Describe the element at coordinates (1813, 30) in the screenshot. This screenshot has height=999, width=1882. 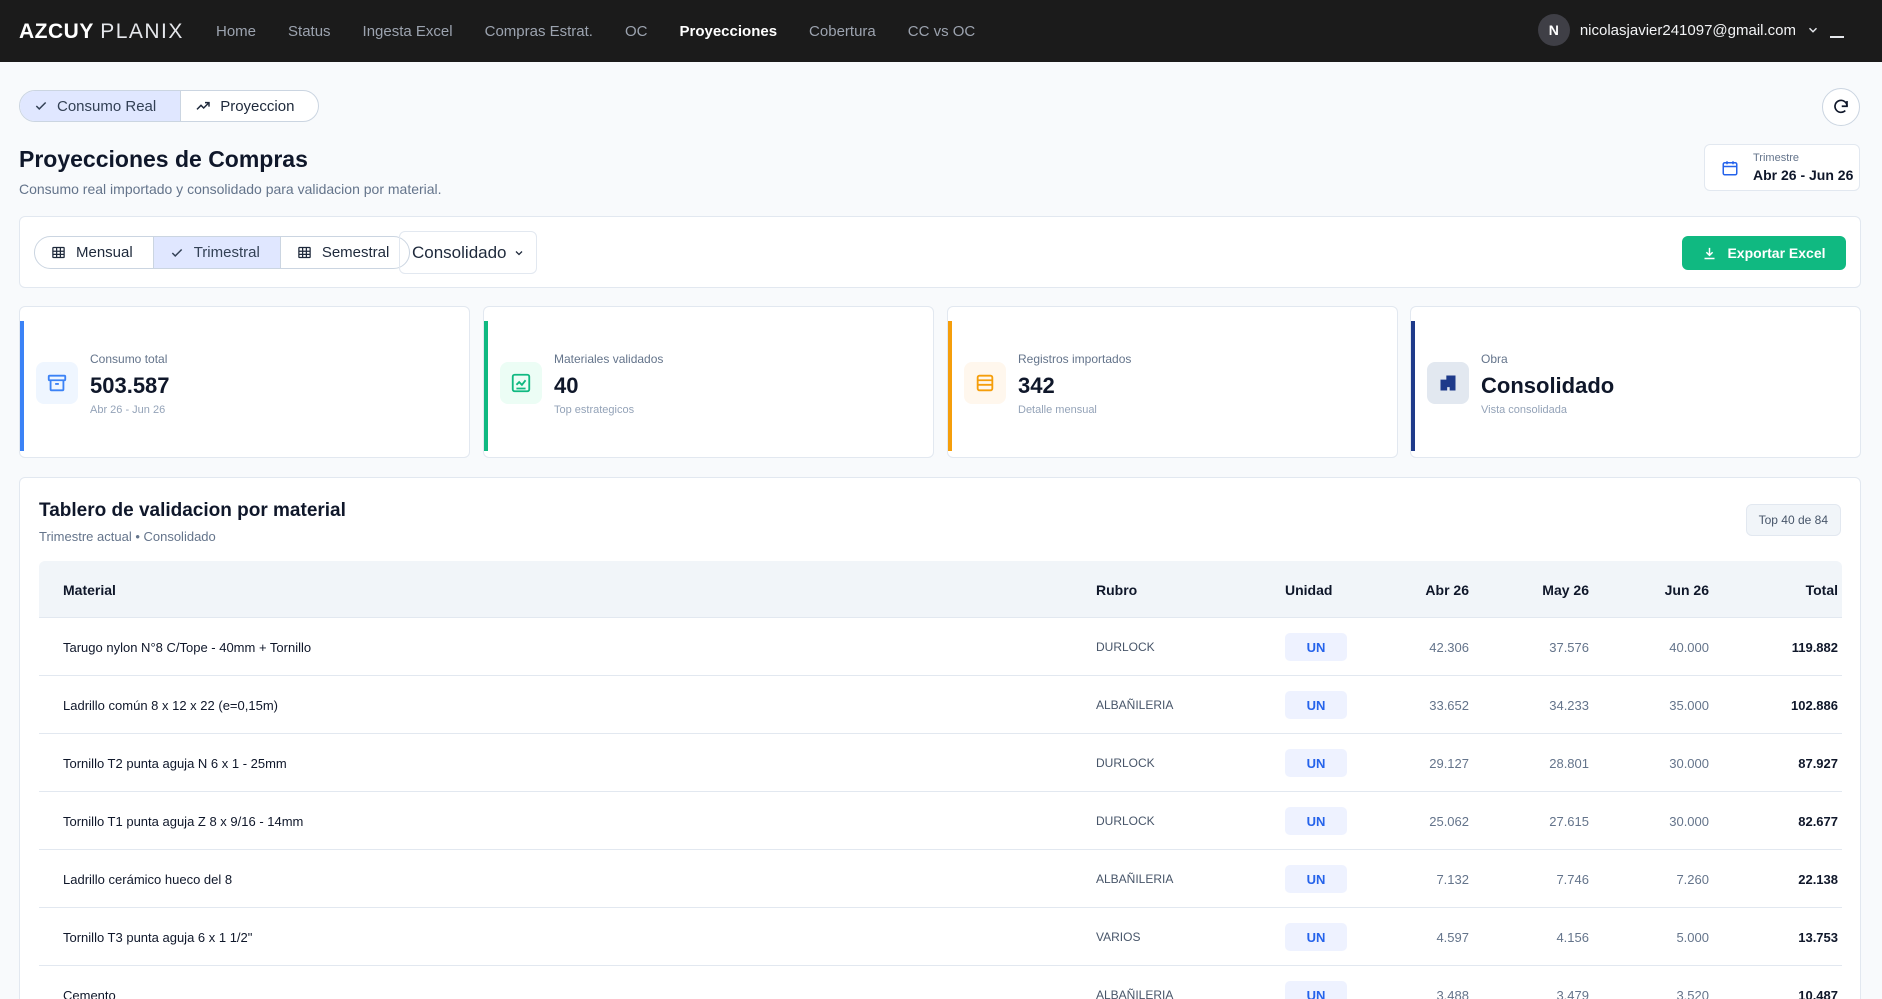
I see `chevron-down-icon` at that location.